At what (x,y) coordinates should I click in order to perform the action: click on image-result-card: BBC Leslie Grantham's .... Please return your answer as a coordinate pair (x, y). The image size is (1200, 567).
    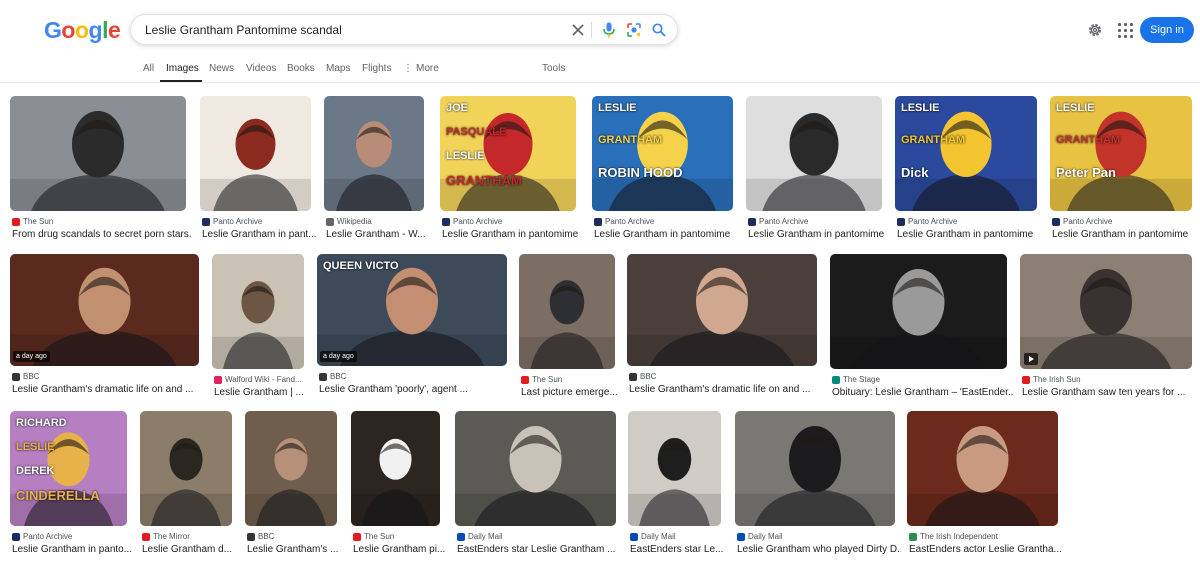
    Looking at the image, I should click on (291, 483).